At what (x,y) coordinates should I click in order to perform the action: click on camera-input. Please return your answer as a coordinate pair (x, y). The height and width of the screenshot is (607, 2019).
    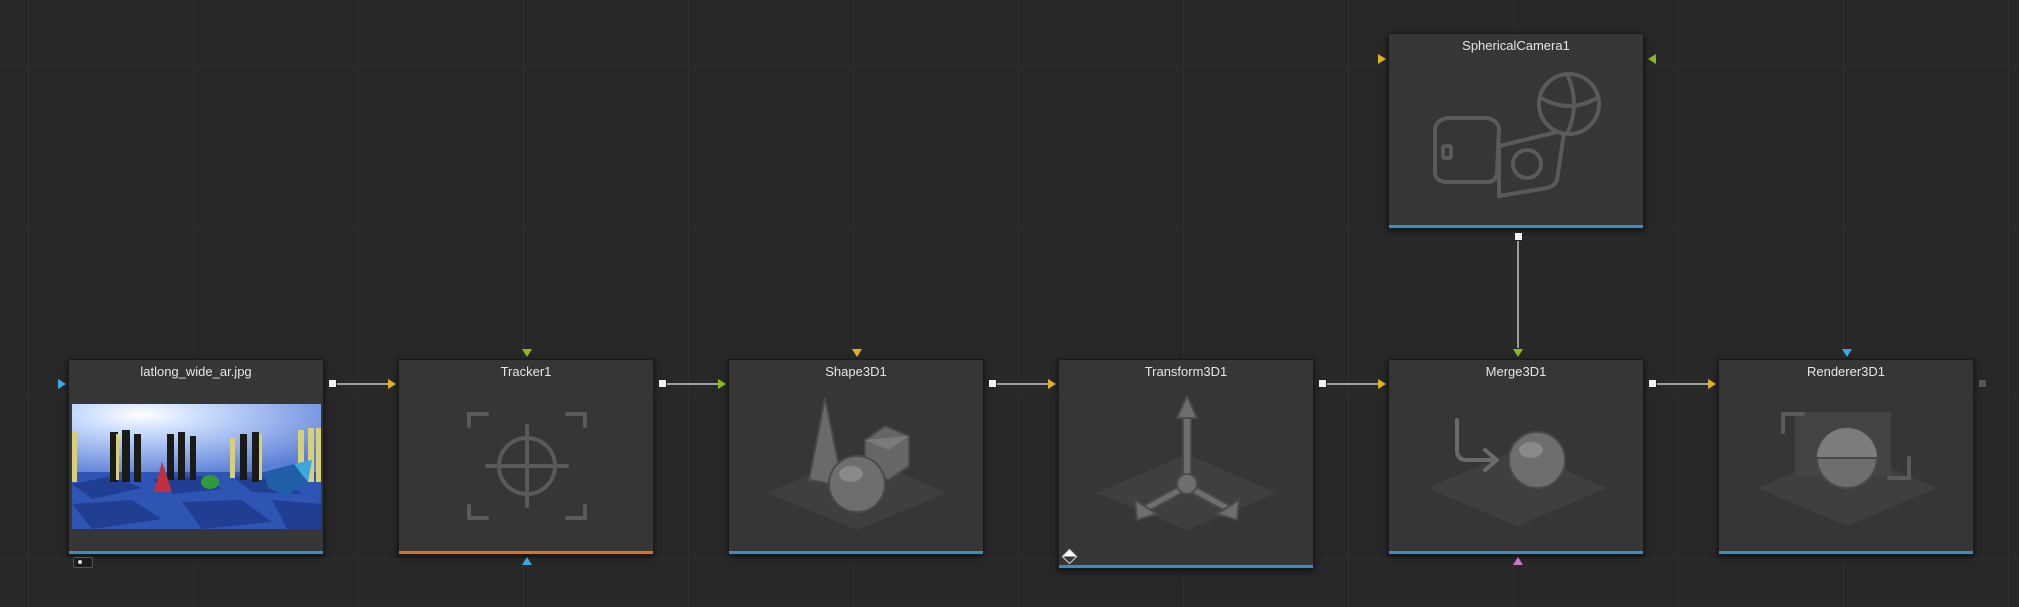
    Looking at the image, I should click on (1382, 59).